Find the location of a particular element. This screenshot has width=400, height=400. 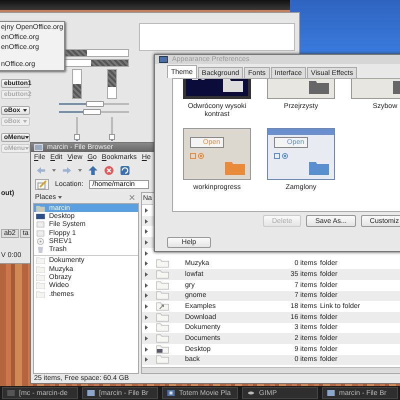

up-arrow-icon is located at coordinates (93, 170).